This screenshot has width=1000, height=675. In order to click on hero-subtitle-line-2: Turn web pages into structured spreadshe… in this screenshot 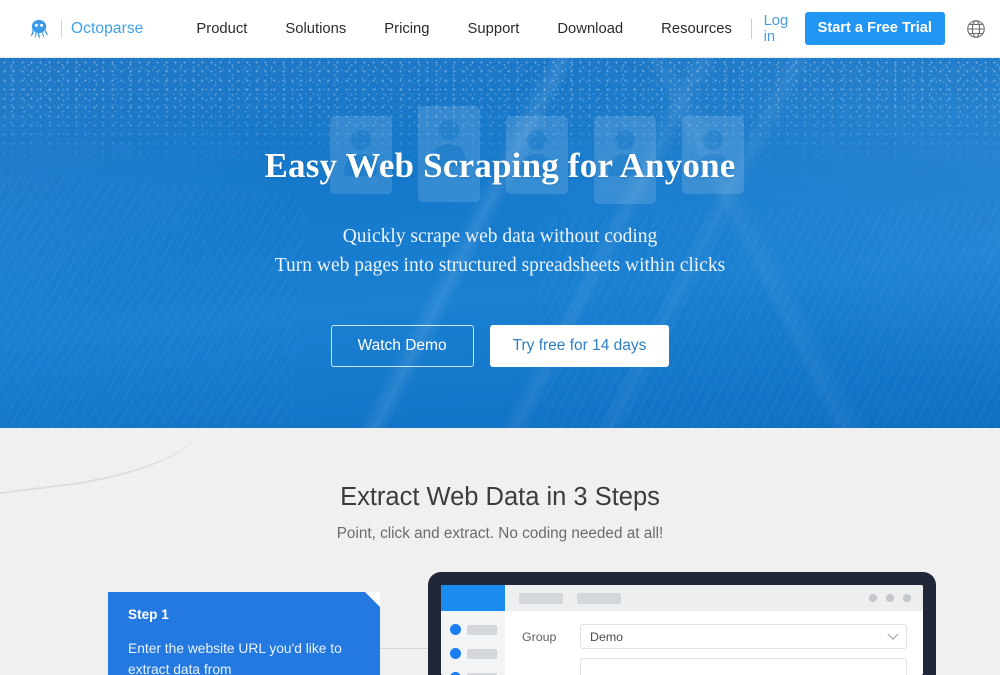, I will do `click(500, 265)`.